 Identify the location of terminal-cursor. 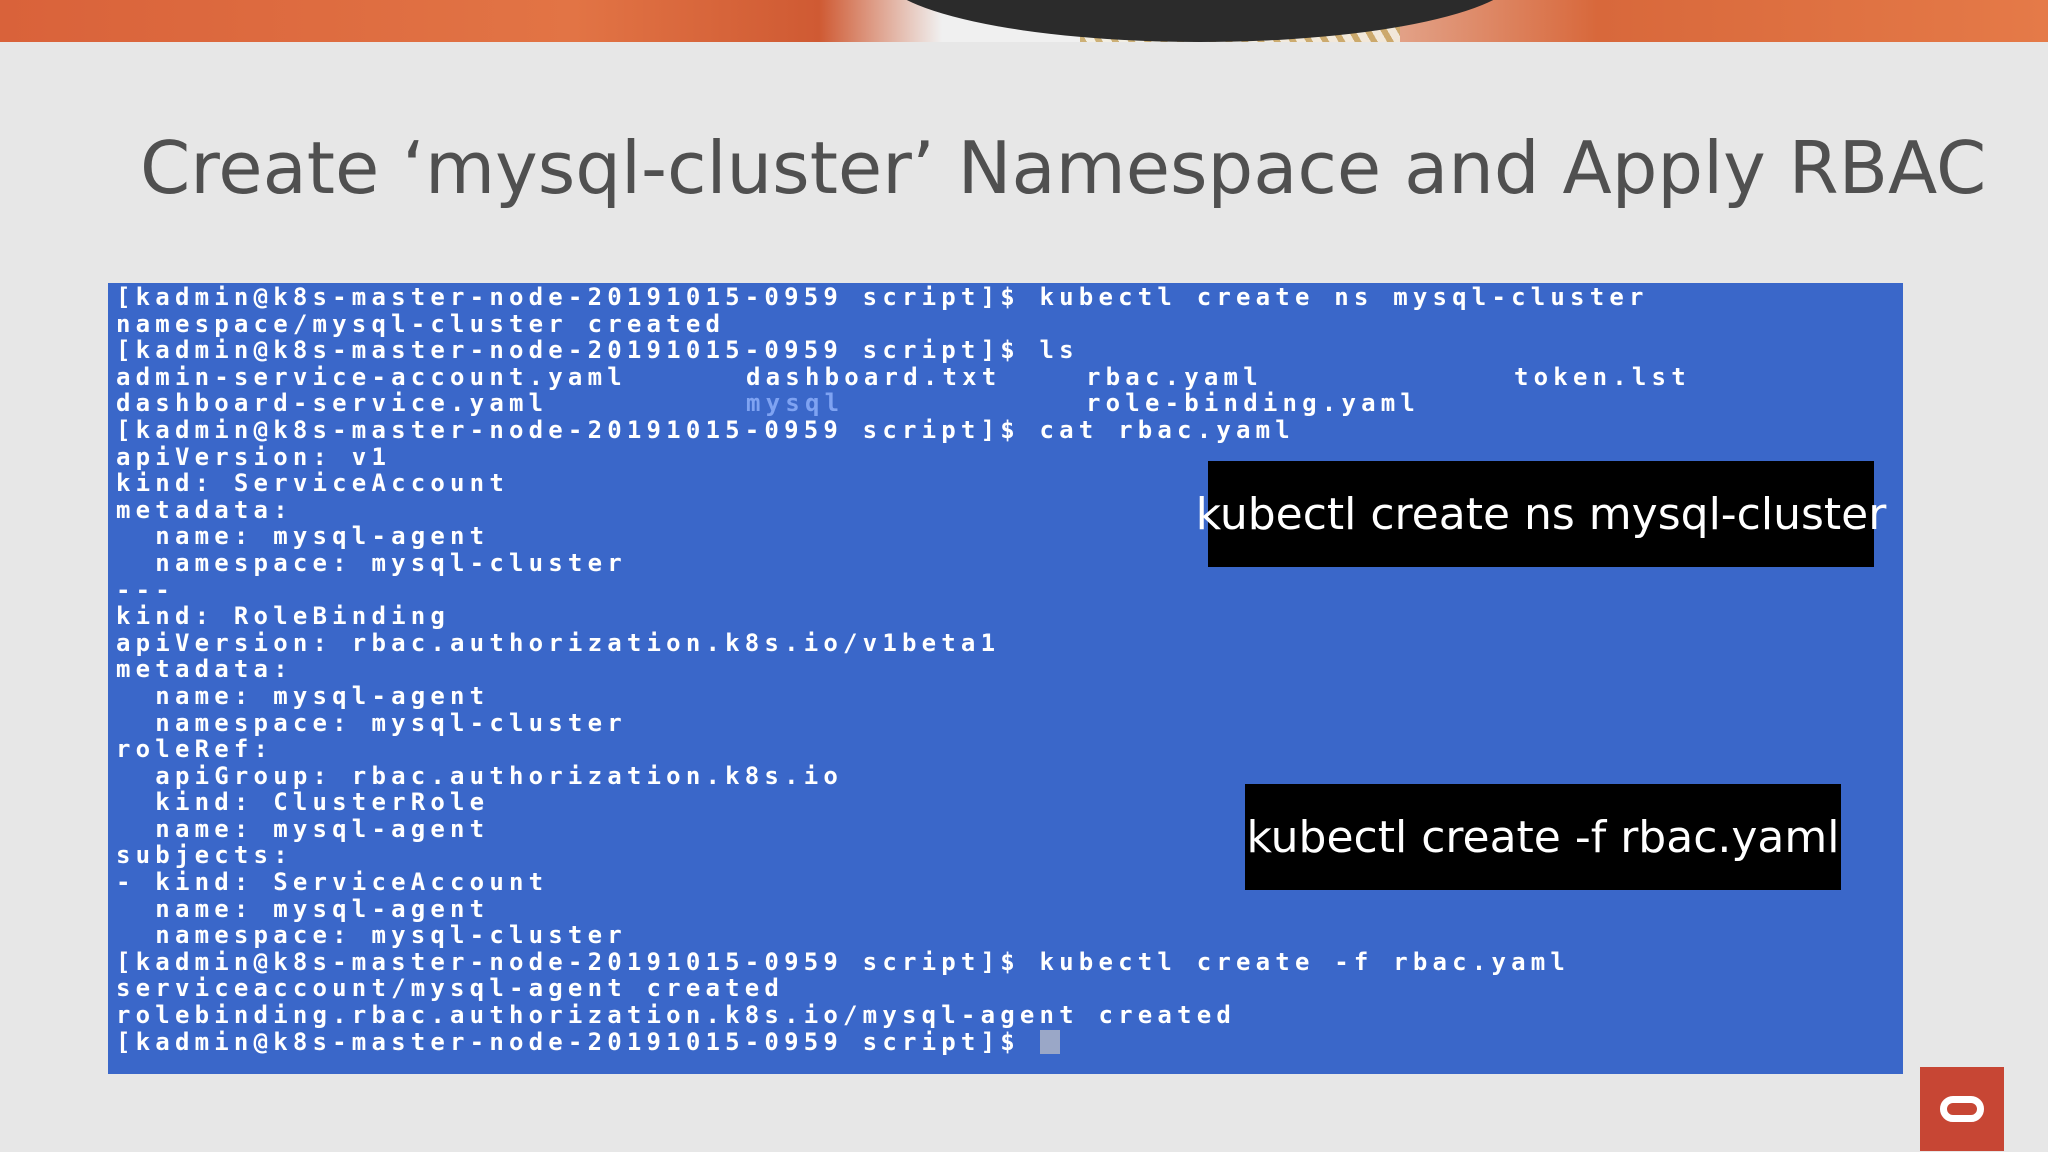
(1049, 1041).